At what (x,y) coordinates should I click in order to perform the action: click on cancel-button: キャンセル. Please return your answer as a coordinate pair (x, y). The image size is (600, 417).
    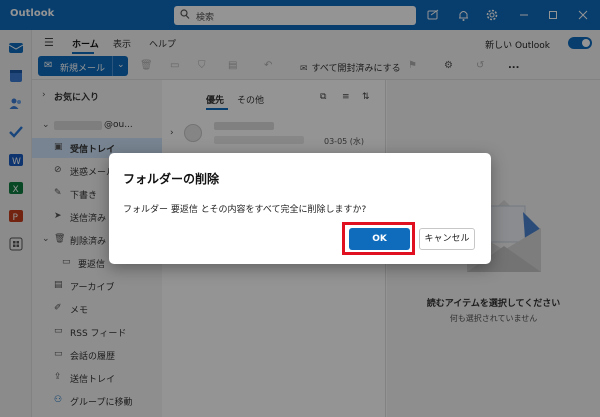
    Looking at the image, I should click on (447, 239).